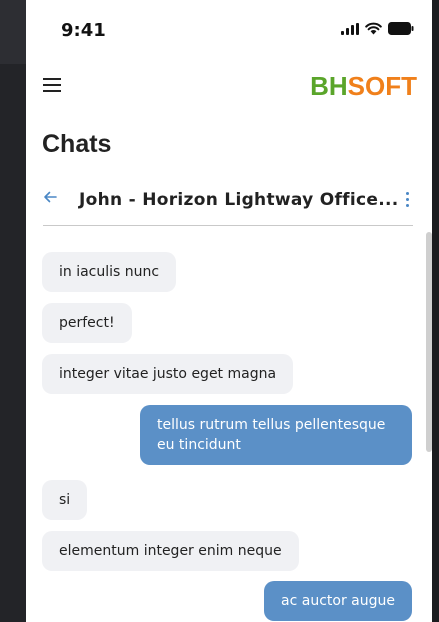 Image resolution: width=439 pixels, height=622 pixels. I want to click on message-bubble-incoming: si, so click(65, 500).